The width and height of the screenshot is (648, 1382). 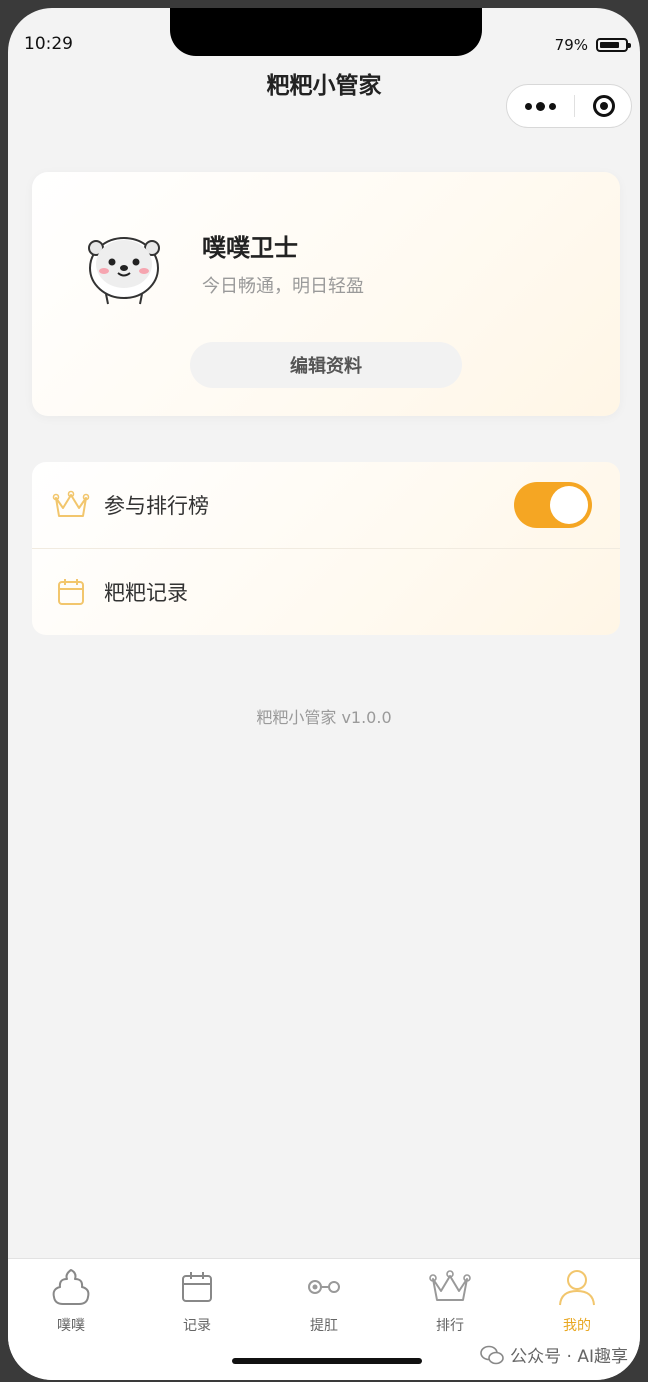 I want to click on version-text: 粑粑小管家 v1.0.0, so click(x=324, y=717).